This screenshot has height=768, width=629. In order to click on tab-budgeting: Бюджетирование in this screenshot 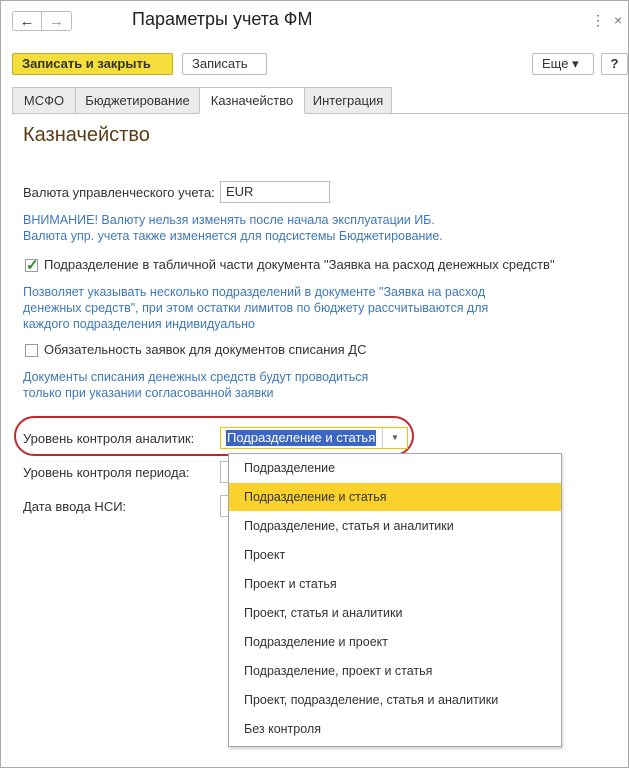, I will do `click(137, 100)`.